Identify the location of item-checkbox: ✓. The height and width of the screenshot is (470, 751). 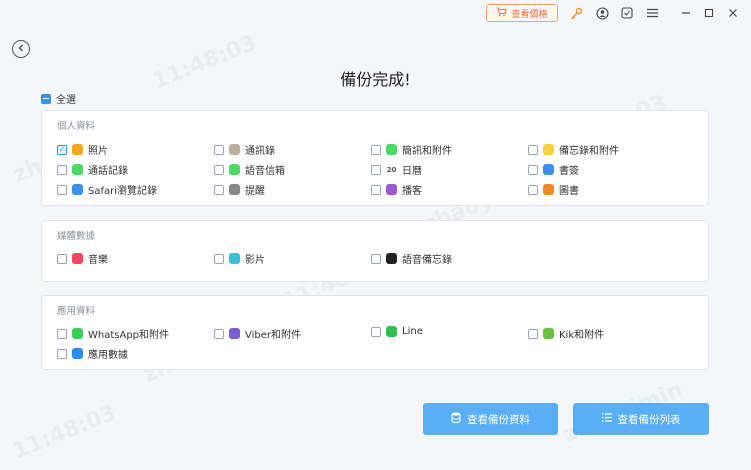
(62, 149).